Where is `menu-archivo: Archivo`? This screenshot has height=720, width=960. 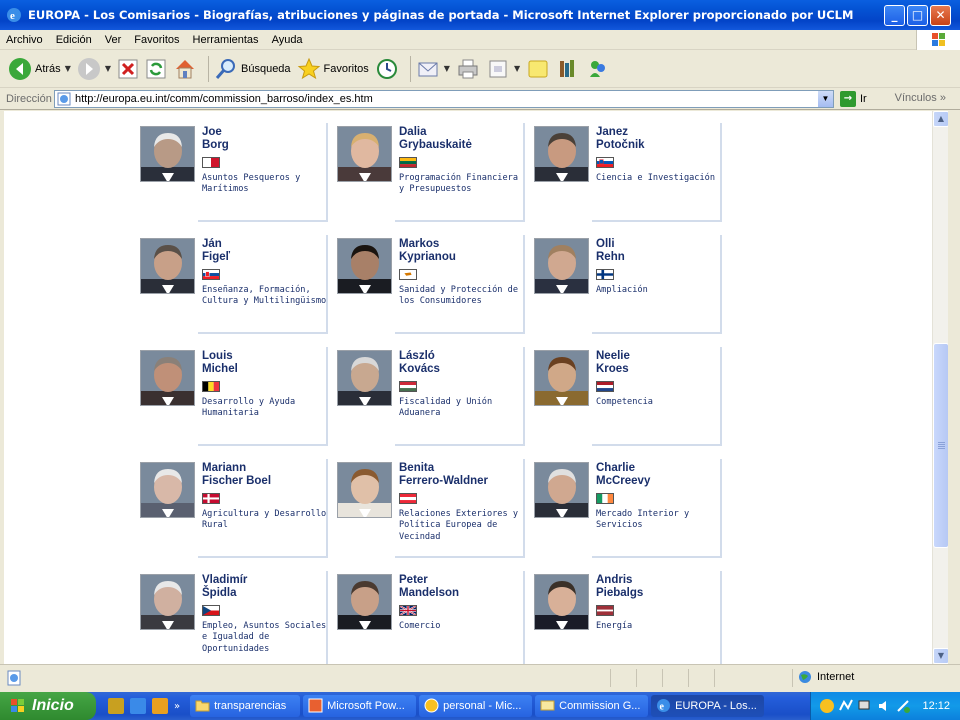 menu-archivo: Archivo is located at coordinates (24, 40).